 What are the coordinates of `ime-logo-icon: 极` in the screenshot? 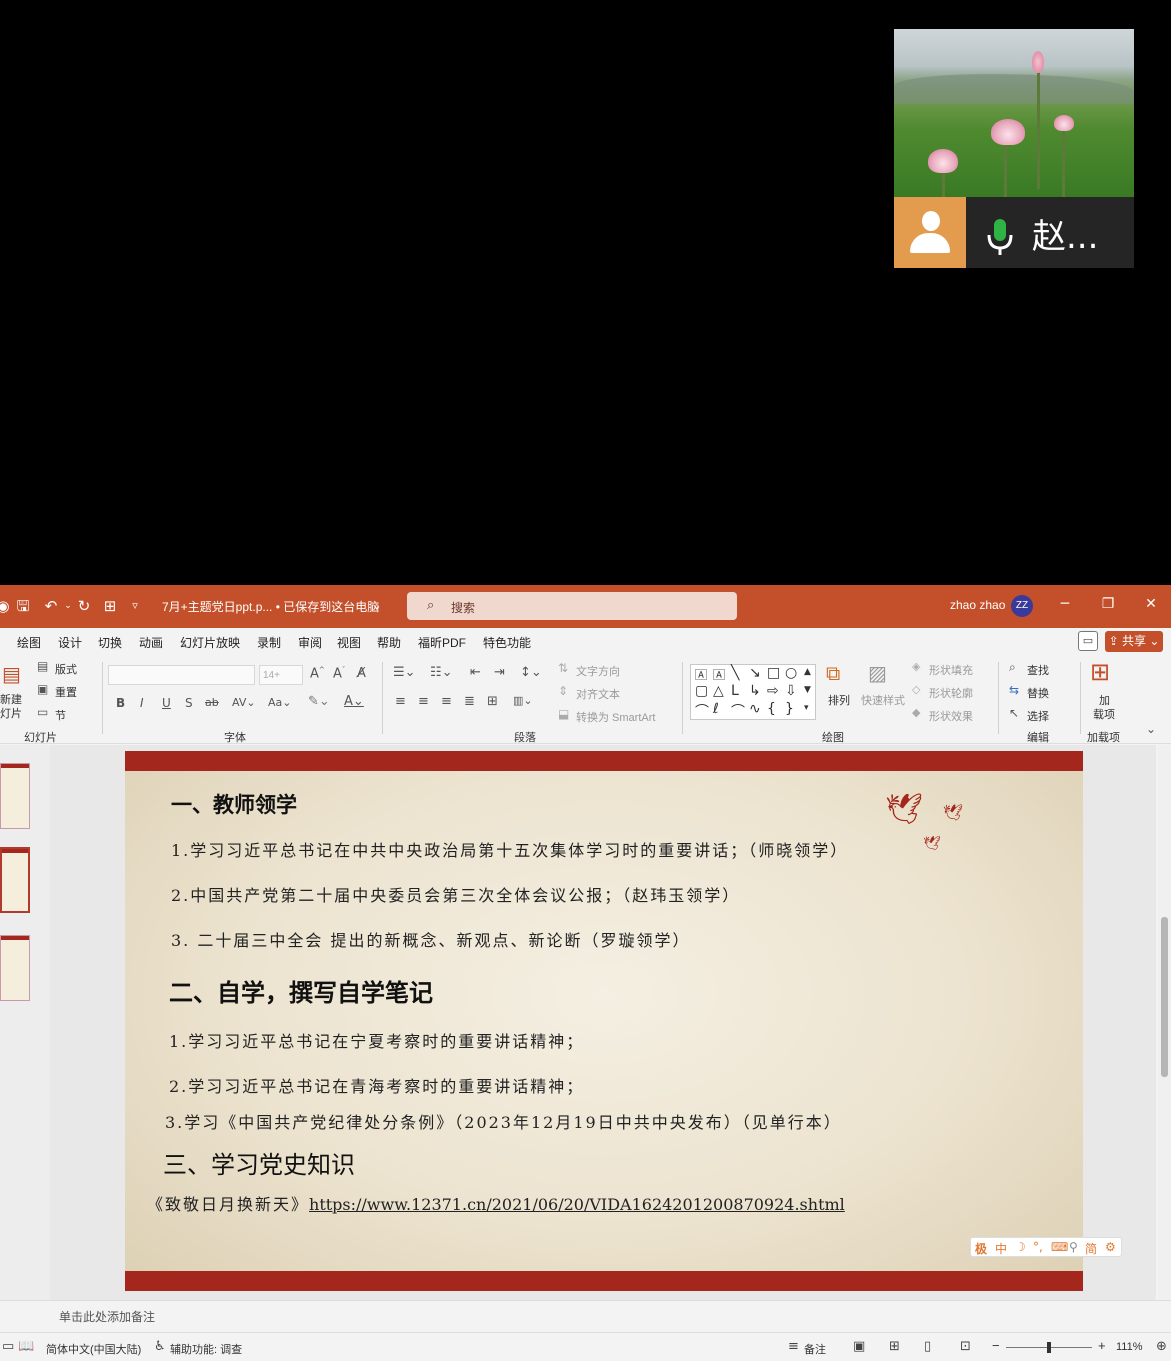 It's located at (981, 1248).